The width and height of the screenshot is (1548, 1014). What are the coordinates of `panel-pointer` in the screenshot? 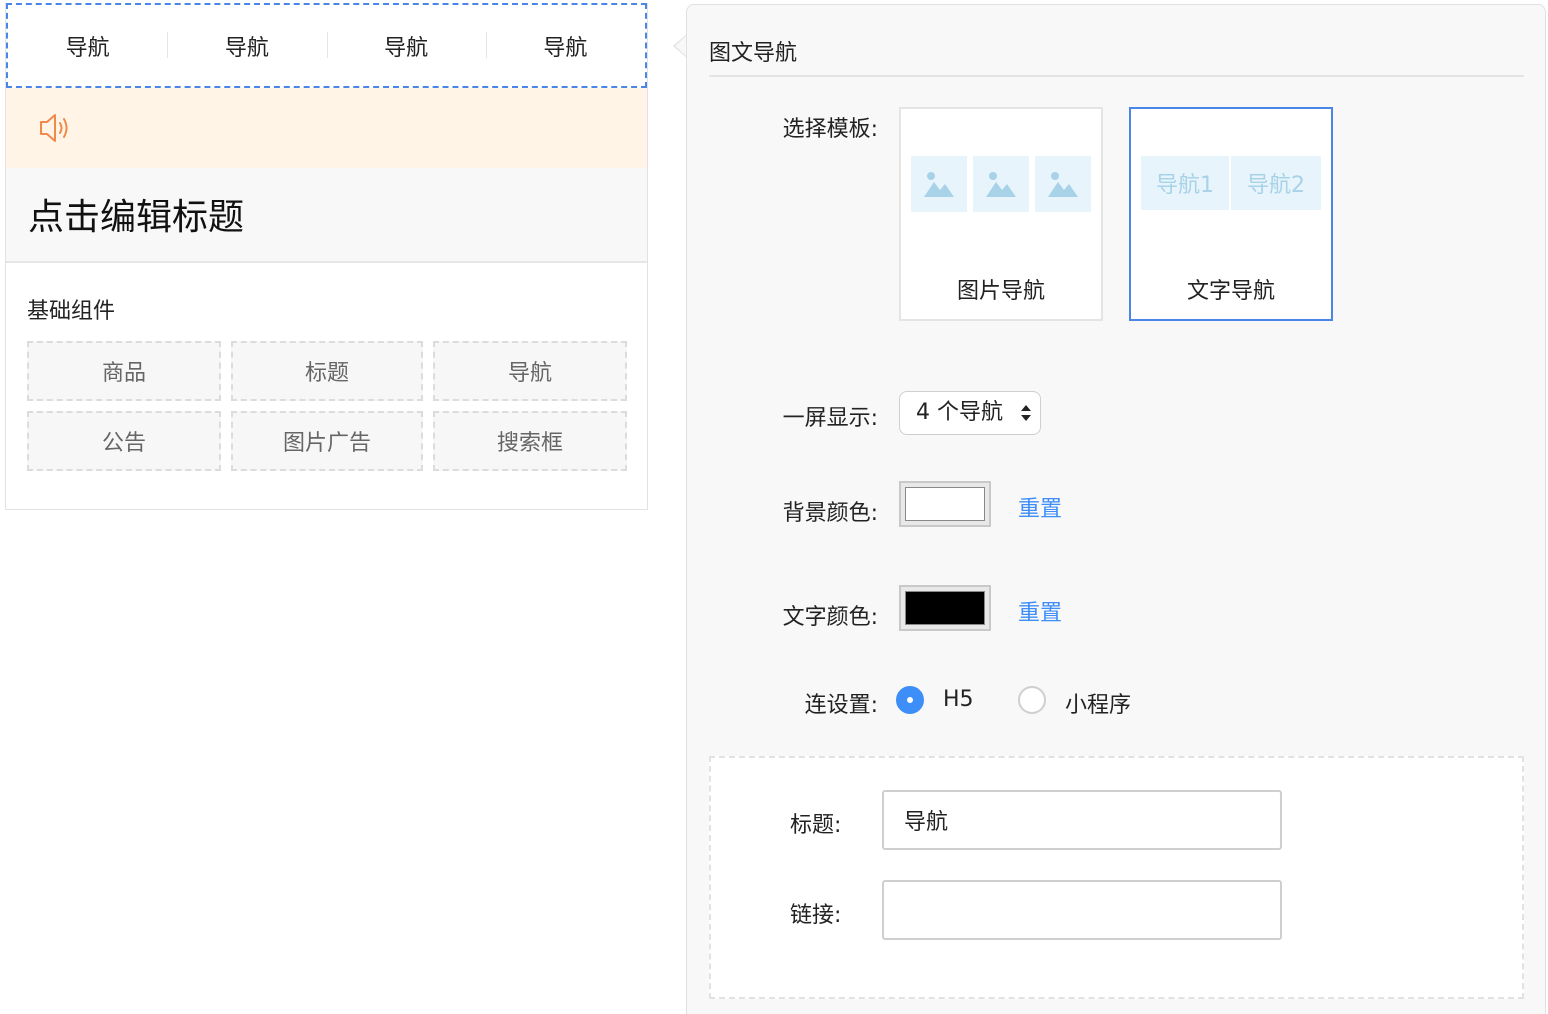 It's located at (680, 46).